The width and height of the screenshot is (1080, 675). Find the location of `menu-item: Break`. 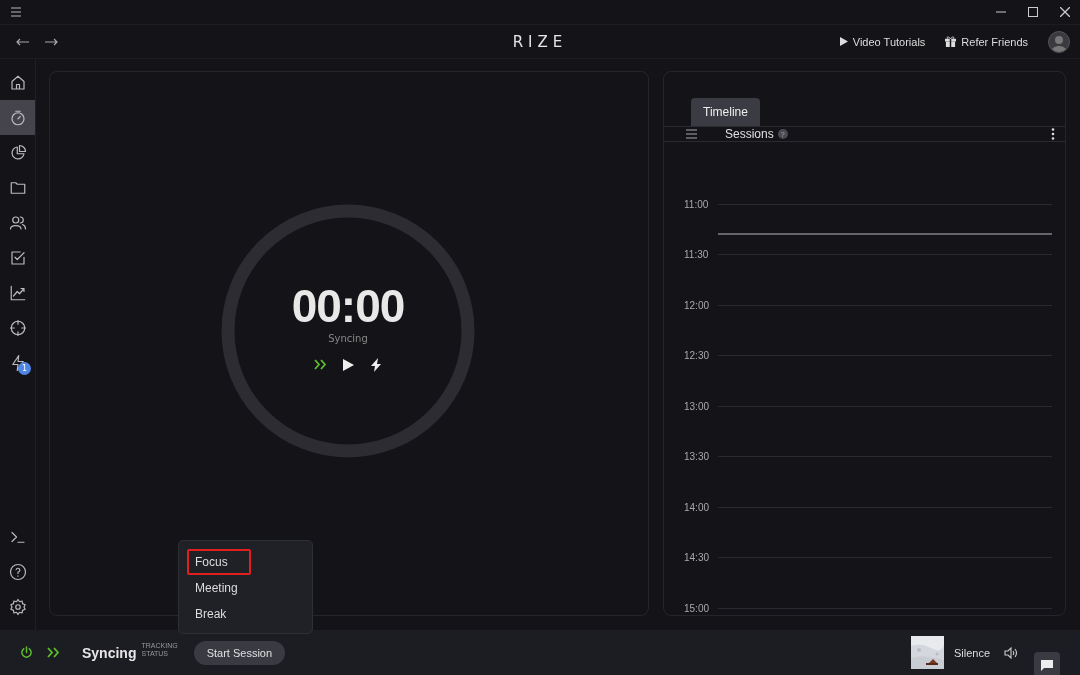

menu-item: Break is located at coordinates (219, 614).